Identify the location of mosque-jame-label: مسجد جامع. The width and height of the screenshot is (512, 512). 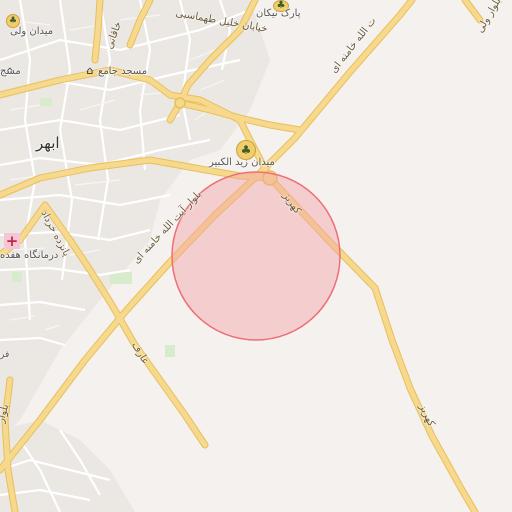
(123, 71).